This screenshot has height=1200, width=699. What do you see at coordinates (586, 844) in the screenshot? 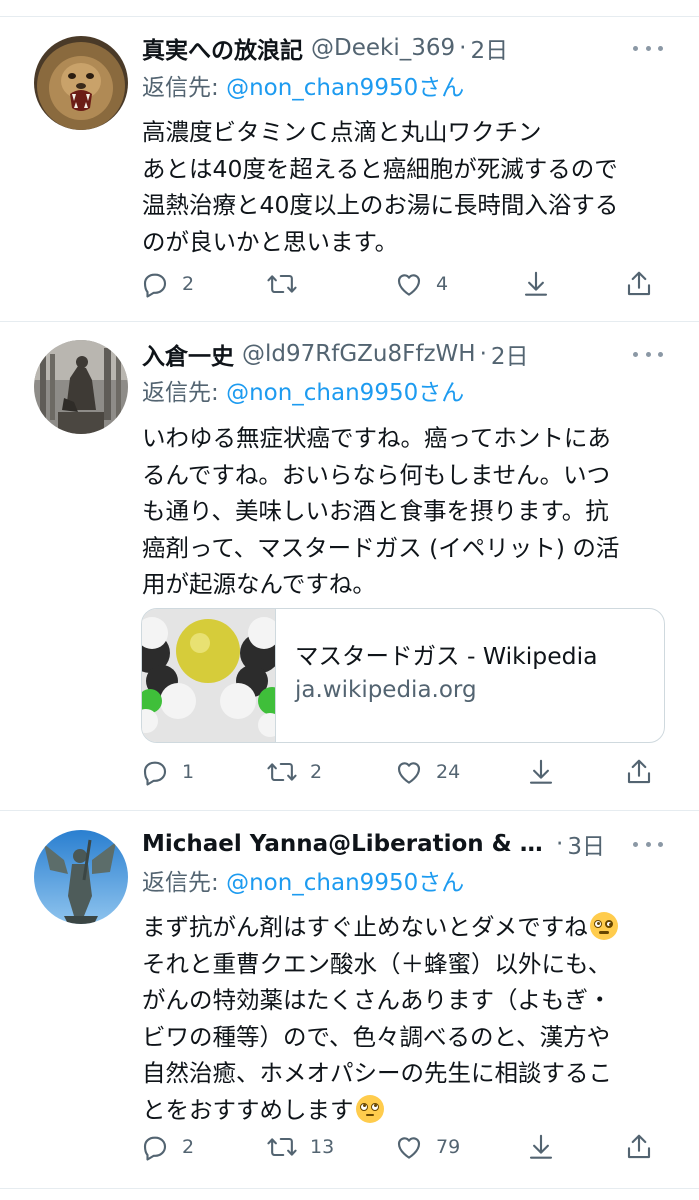
I see `timestamp: 3日` at bounding box center [586, 844].